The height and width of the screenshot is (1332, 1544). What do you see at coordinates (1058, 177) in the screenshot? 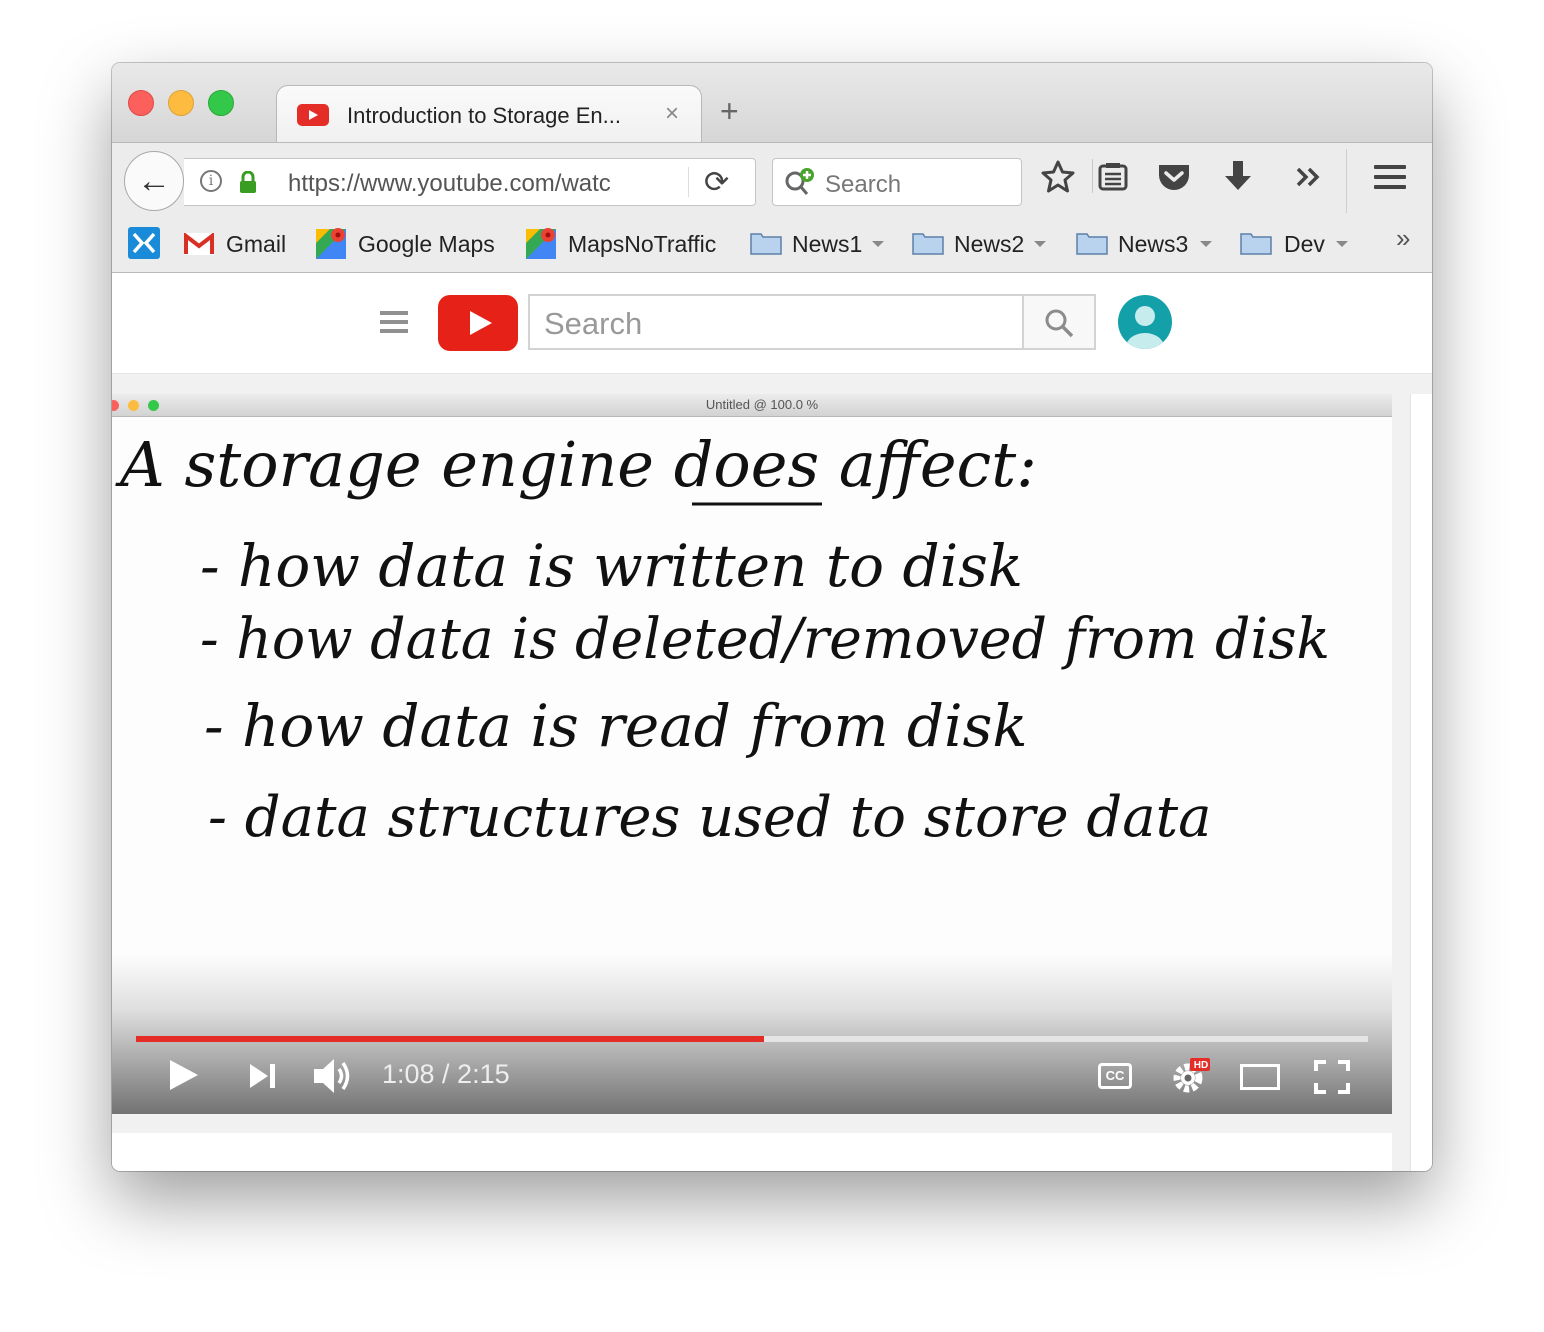
I see `star-icon` at bounding box center [1058, 177].